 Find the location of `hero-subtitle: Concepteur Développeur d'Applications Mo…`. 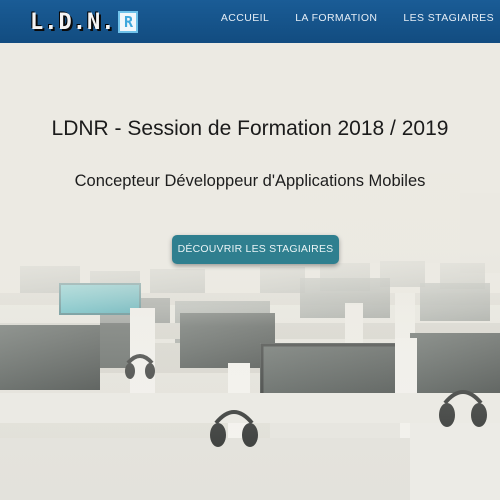

hero-subtitle: Concepteur Développeur d'Applications Mo… is located at coordinates (250, 181).